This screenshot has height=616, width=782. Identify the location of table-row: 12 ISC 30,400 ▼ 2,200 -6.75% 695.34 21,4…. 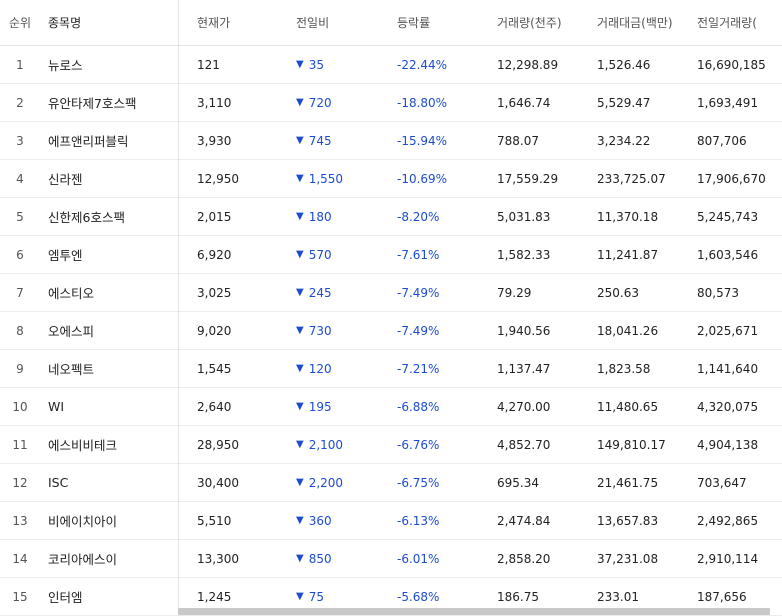
(391, 483).